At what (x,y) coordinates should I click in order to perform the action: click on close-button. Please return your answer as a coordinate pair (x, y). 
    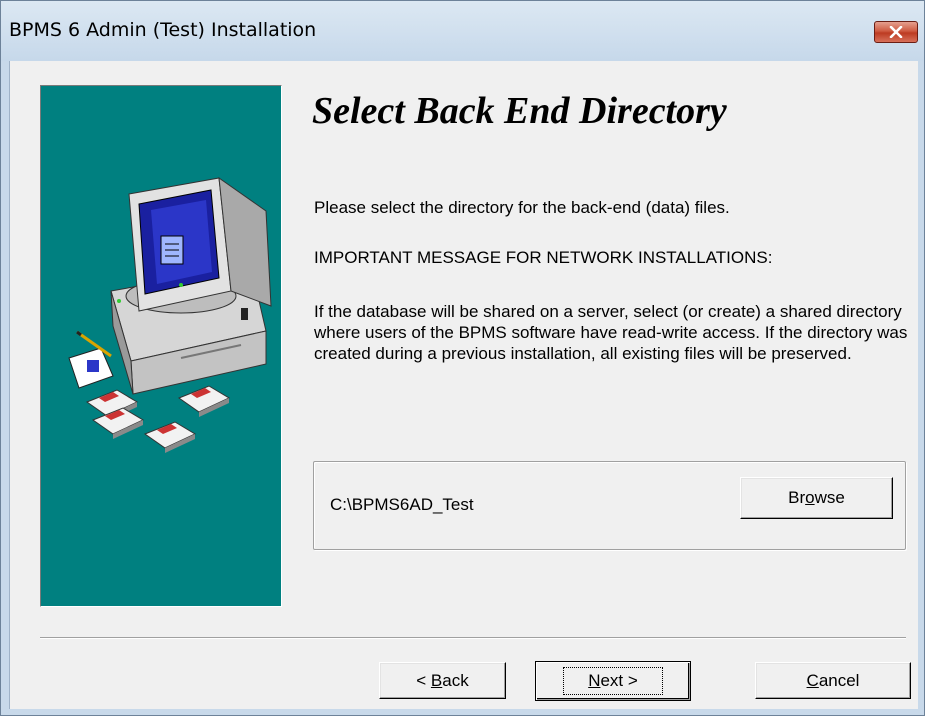
    Looking at the image, I should click on (896, 32).